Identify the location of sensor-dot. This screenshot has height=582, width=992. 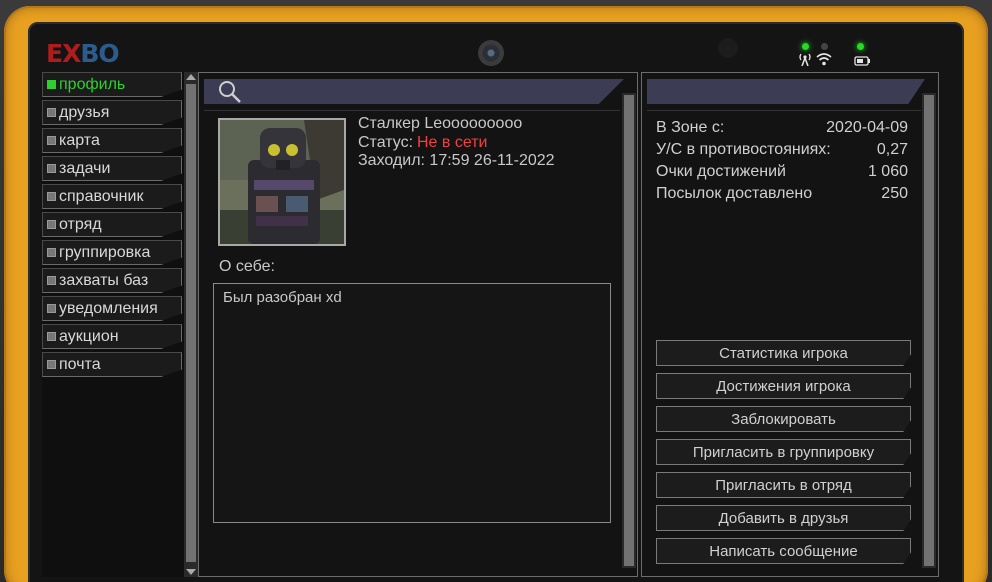
(728, 48).